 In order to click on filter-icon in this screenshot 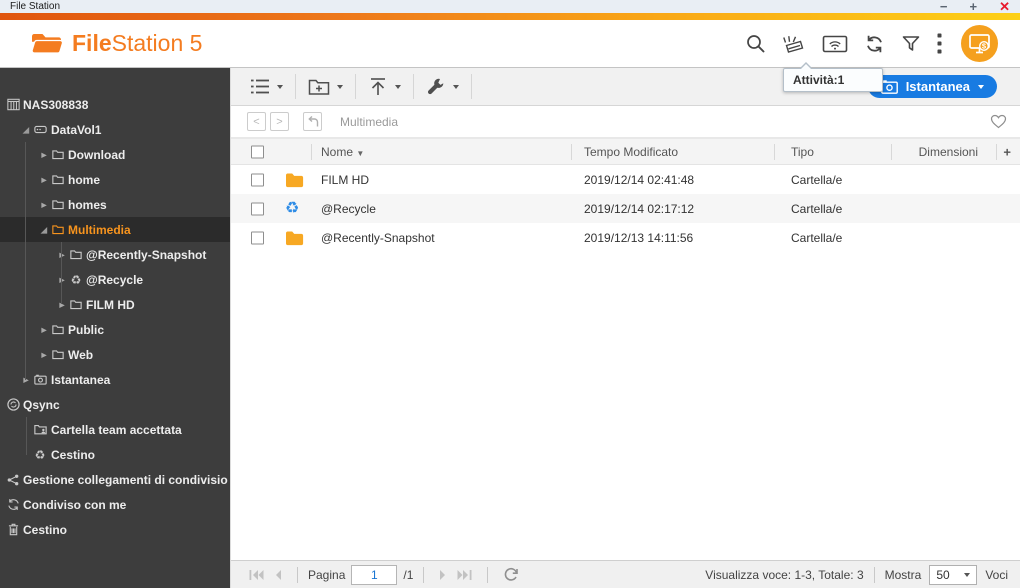, I will do `click(911, 44)`.